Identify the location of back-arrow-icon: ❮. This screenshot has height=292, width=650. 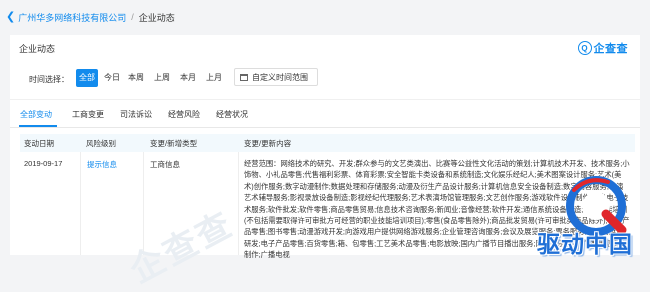
(10, 17).